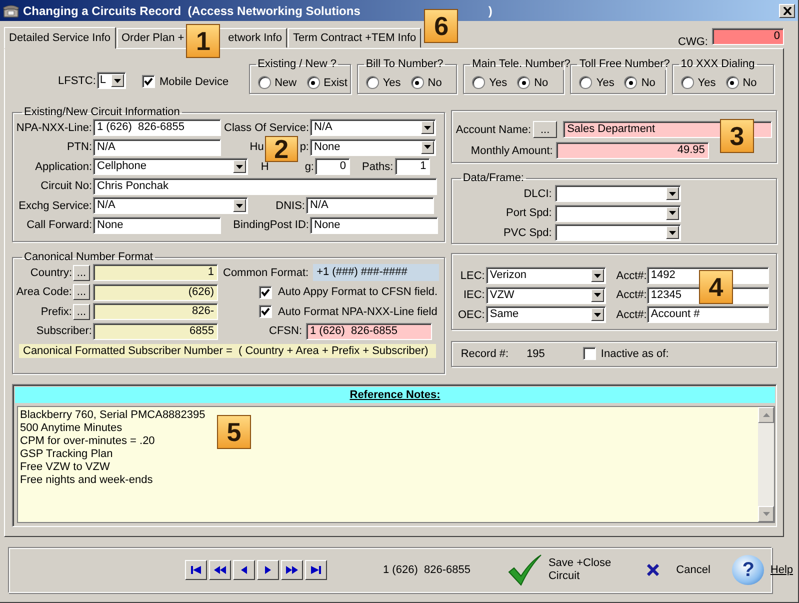 This screenshot has width=799, height=603. Describe the element at coordinates (266, 272) in the screenshot. I see `field-label: Common Format:` at that location.